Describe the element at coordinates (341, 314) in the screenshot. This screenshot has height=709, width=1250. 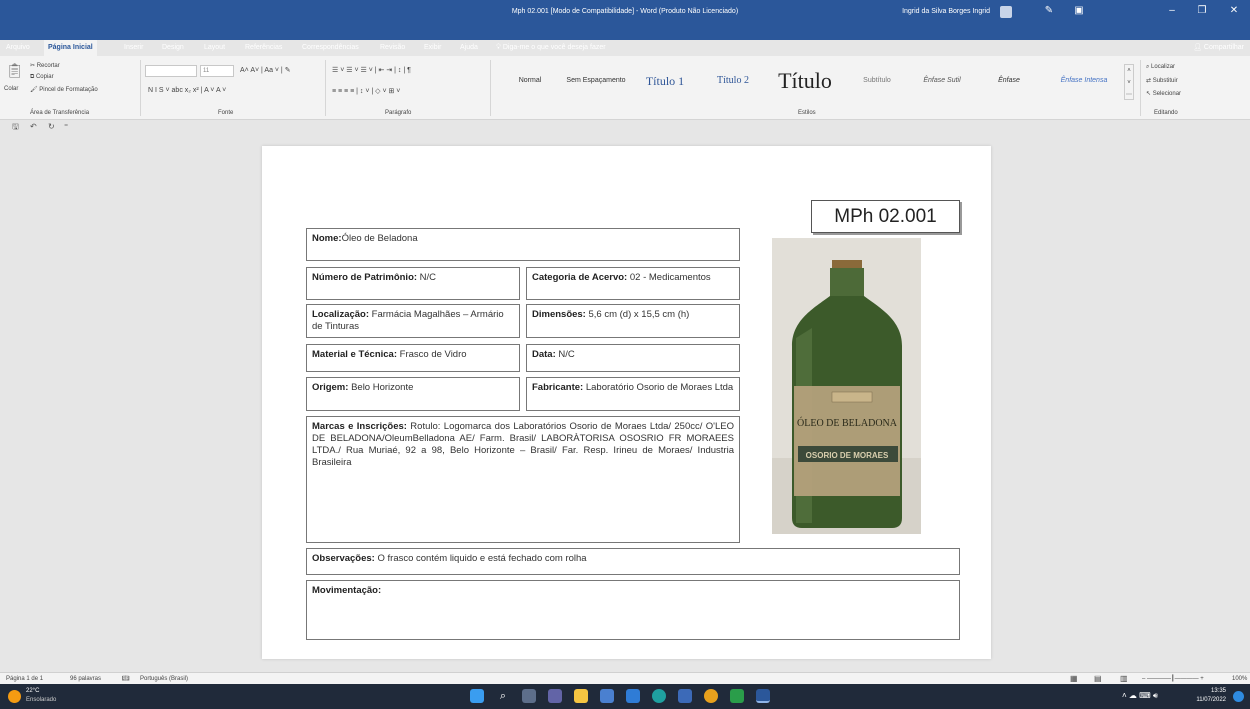
I see `field-label: Localização:` at that location.